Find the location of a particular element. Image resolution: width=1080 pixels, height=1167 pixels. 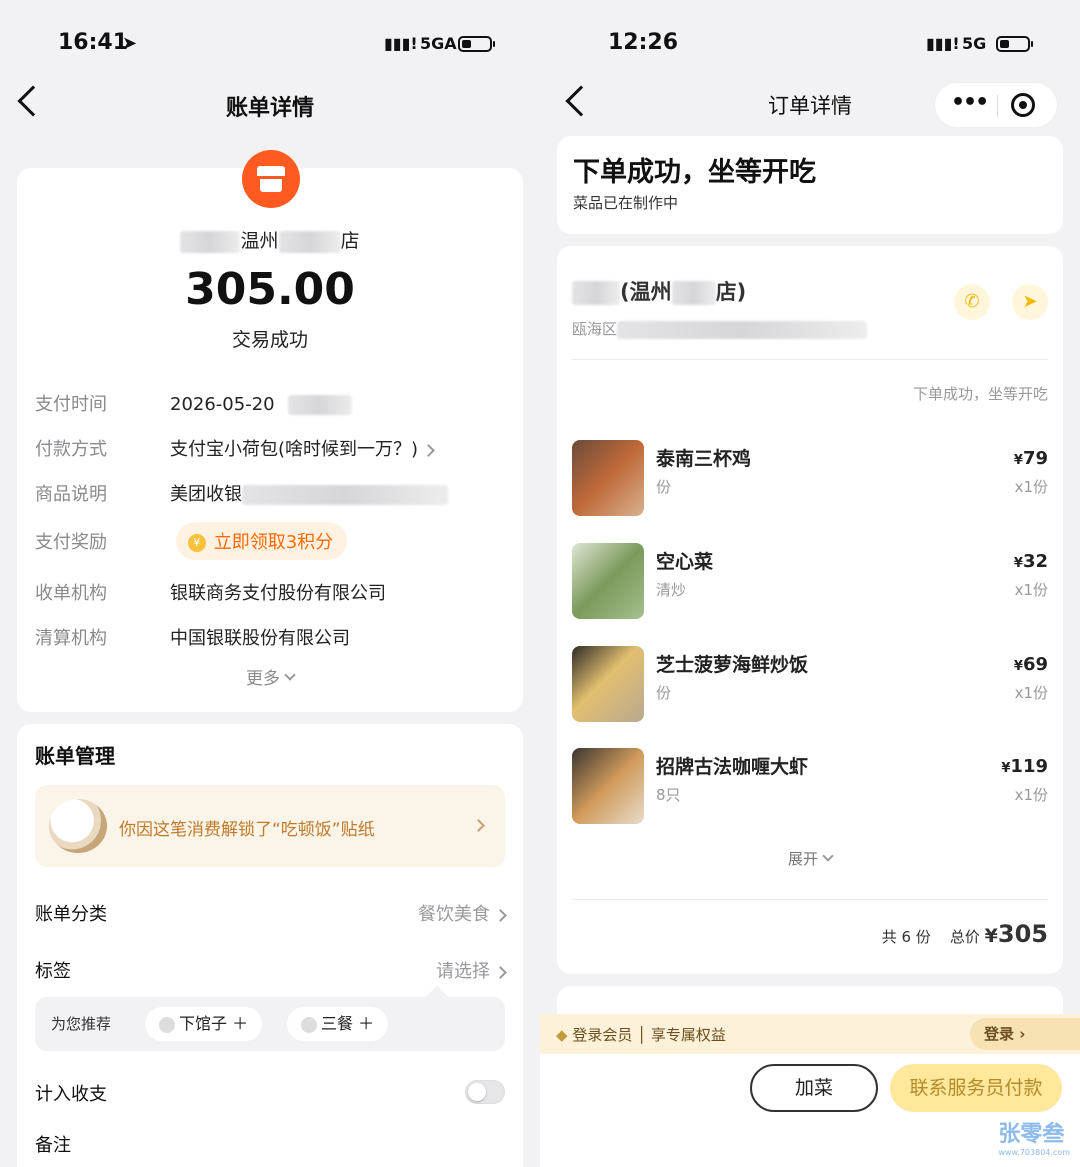

income-toggle-row: 计入收支 is located at coordinates (270, 1093).